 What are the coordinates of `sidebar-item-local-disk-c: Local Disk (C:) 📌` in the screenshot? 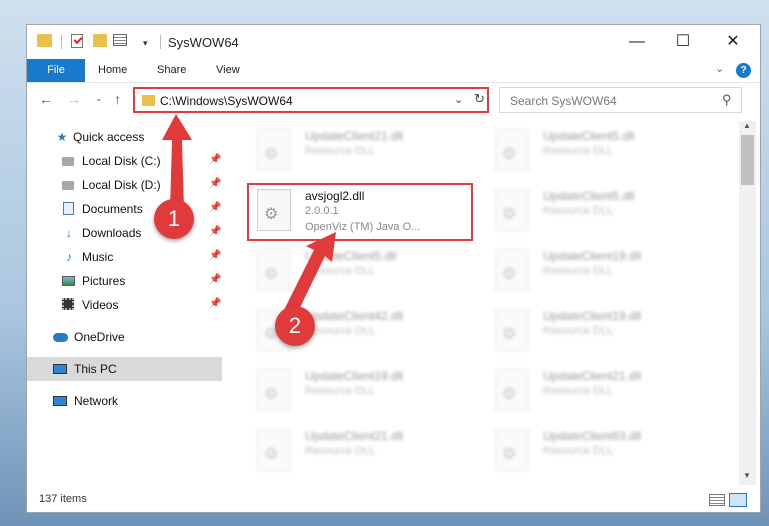 It's located at (124, 161).